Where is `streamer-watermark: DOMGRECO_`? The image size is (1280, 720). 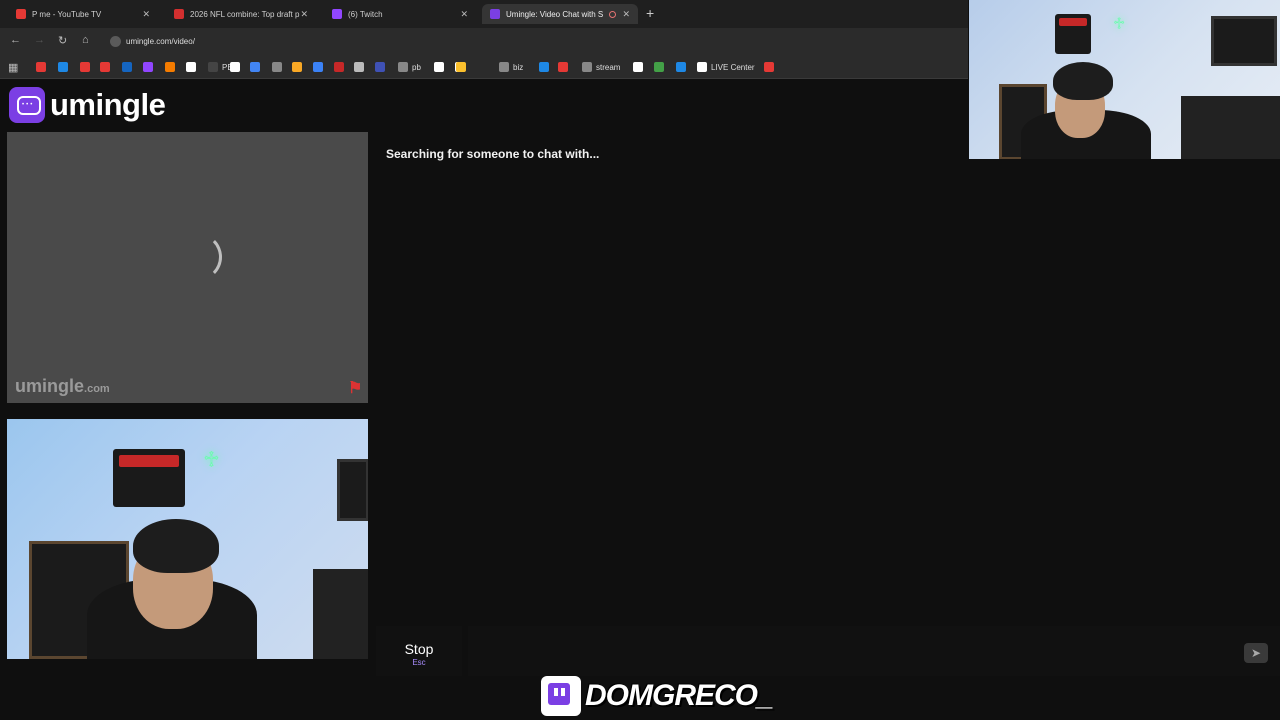 streamer-watermark: DOMGRECO_ is located at coordinates (657, 696).